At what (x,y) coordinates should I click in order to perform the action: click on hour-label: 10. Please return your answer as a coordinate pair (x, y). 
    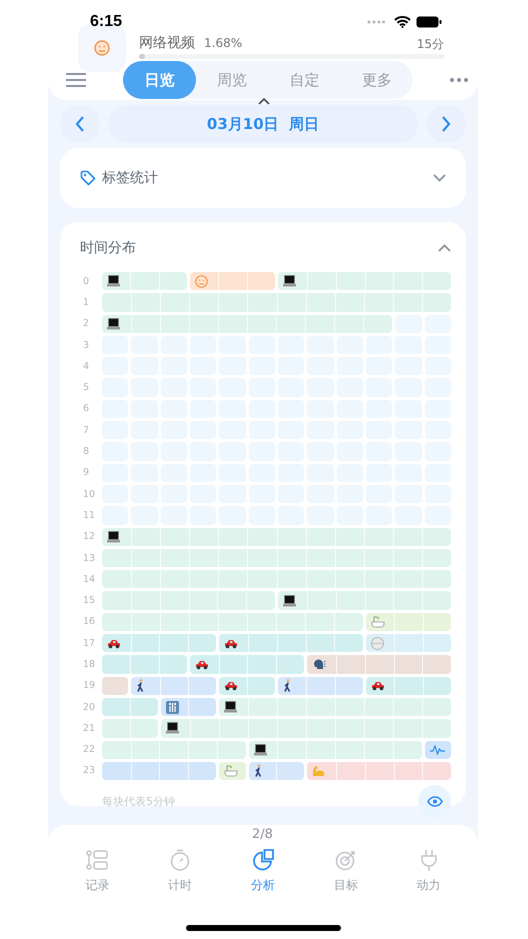
    Looking at the image, I should click on (89, 494).